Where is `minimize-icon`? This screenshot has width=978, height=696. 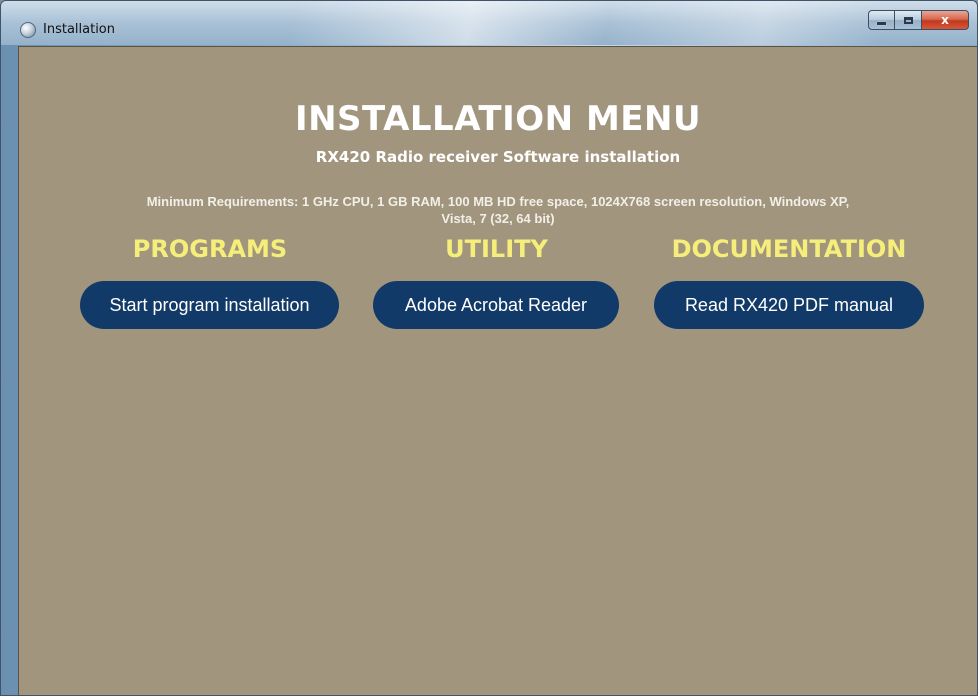
minimize-icon is located at coordinates (881, 23).